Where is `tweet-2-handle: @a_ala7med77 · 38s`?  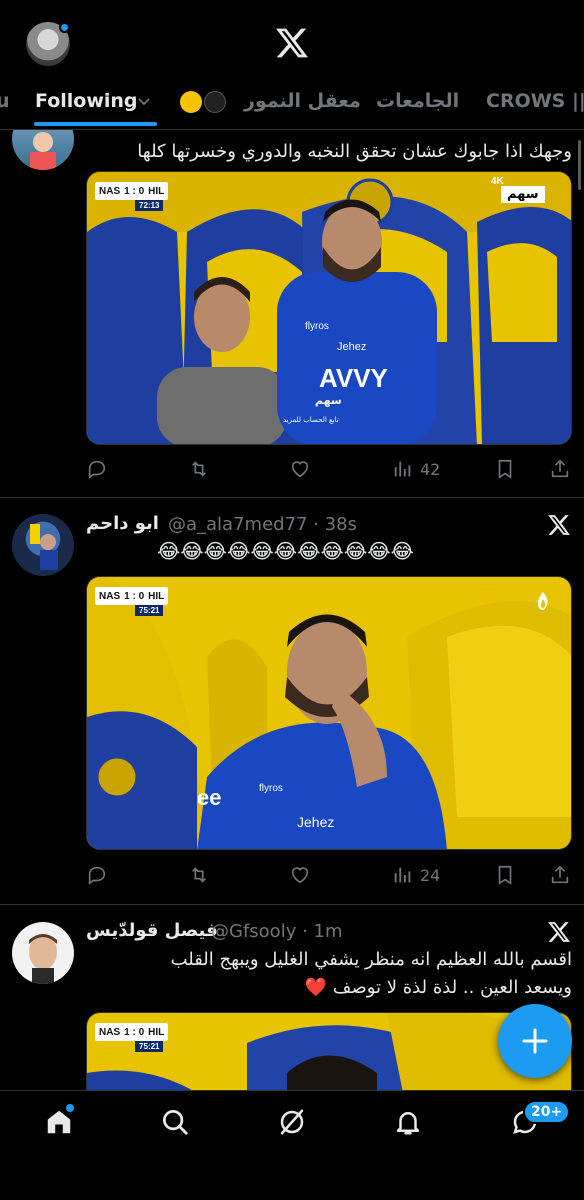
tweet-2-handle: @a_ala7med77 · 38s is located at coordinates (262, 524).